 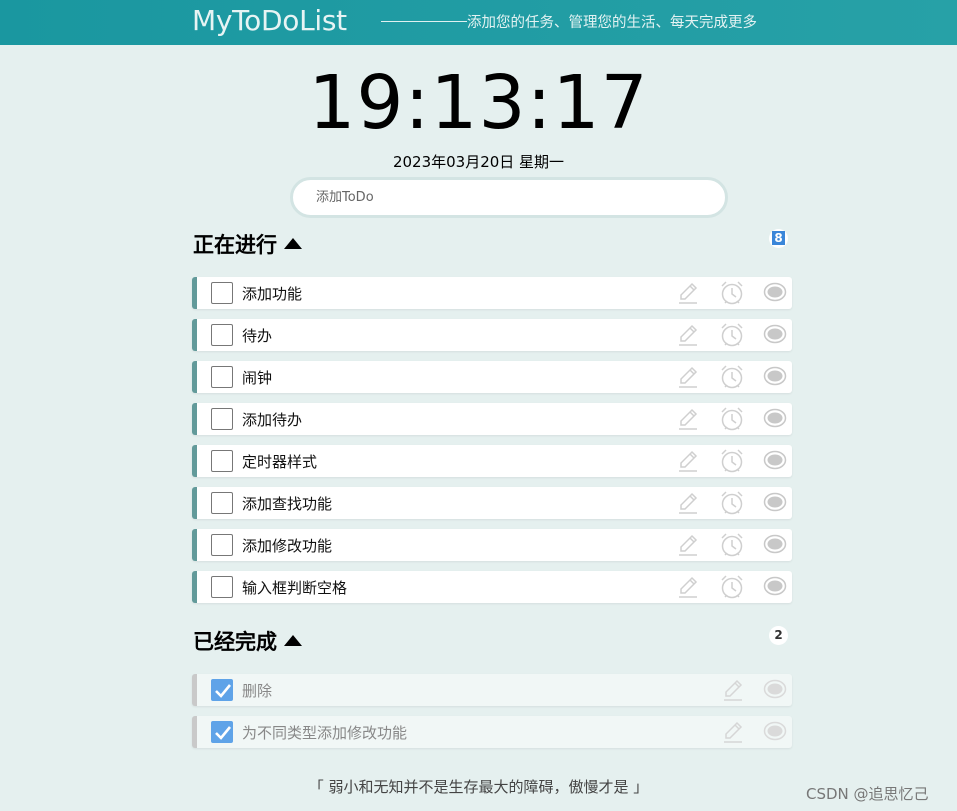 I want to click on completed-count-badge: 2, so click(x=778, y=635).